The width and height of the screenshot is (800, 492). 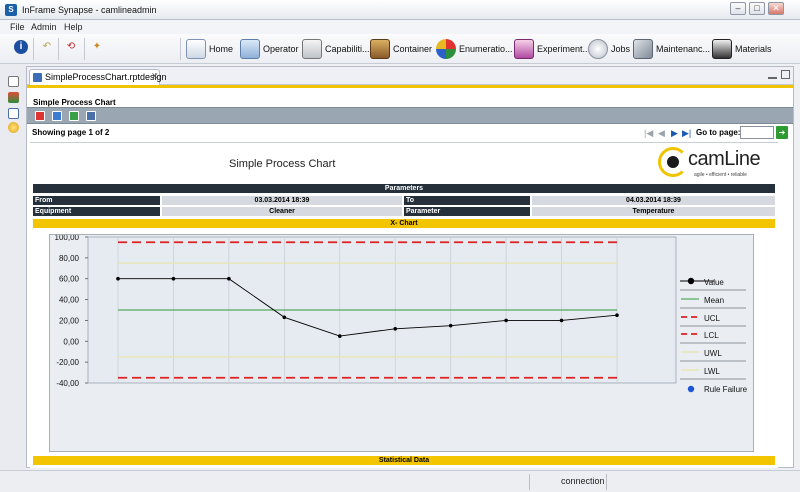 I want to click on to-label: To, so click(x=467, y=200).